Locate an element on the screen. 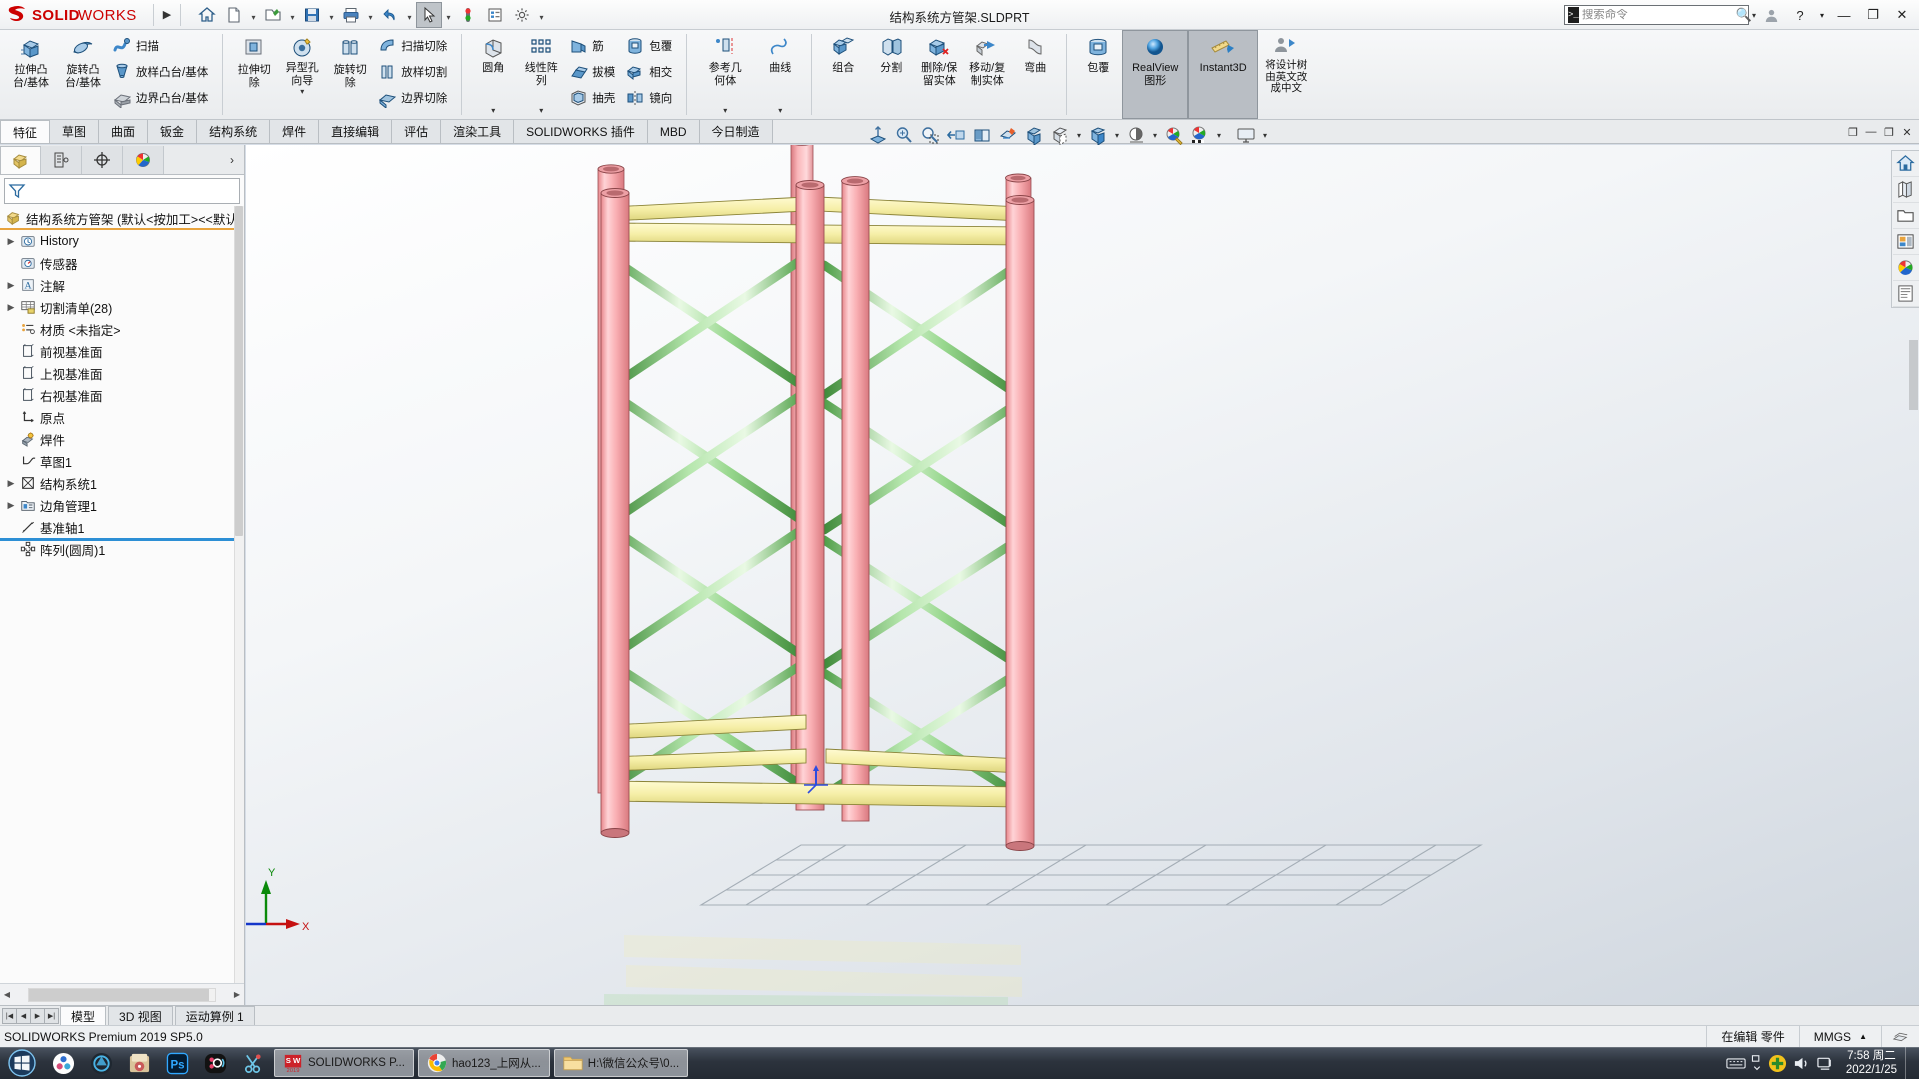 The width and height of the screenshot is (1919, 1079). tray-keyboard-icon is located at coordinates (1736, 1063).